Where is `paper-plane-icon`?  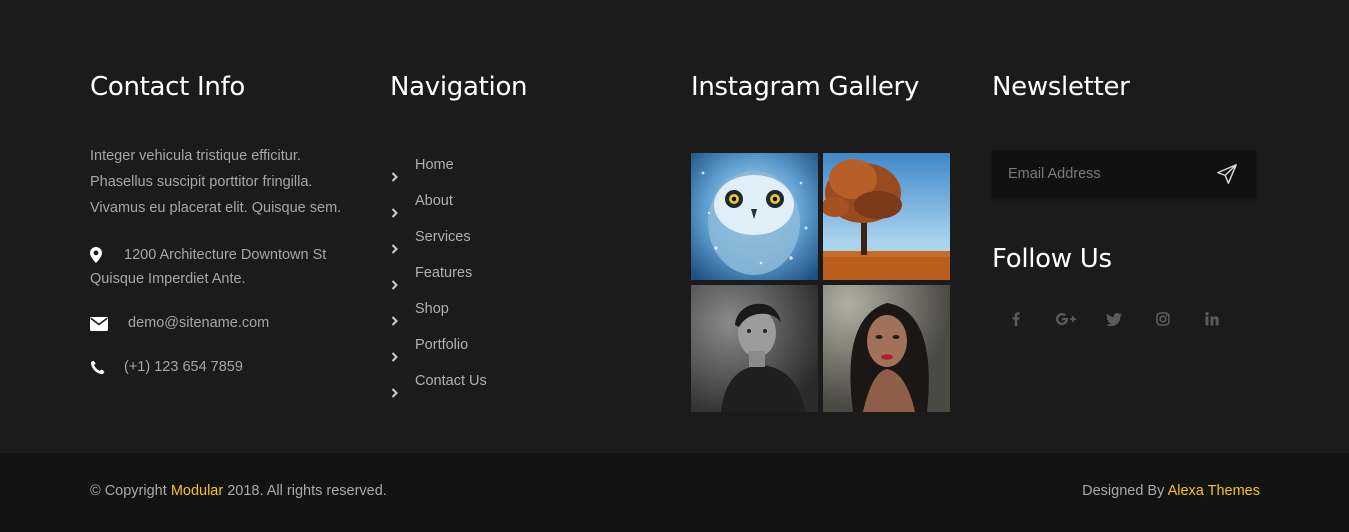 paper-plane-icon is located at coordinates (1227, 174).